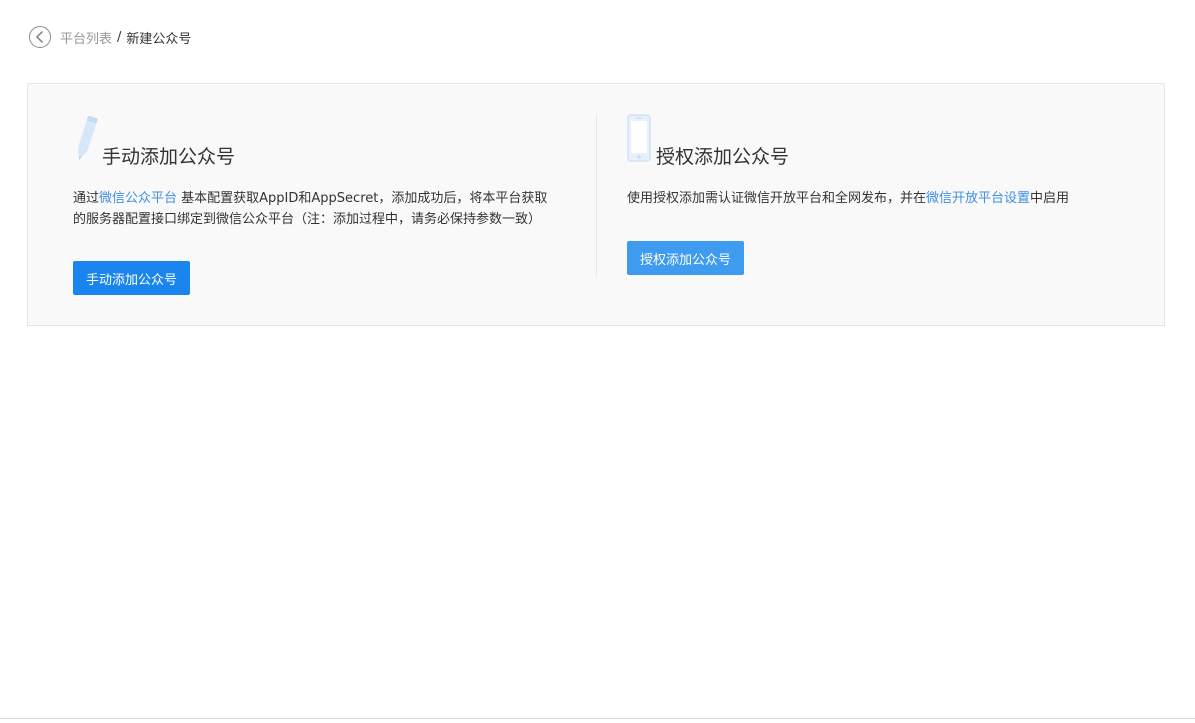 The image size is (1195, 723). What do you see at coordinates (639, 138) in the screenshot?
I see `phone-icon` at bounding box center [639, 138].